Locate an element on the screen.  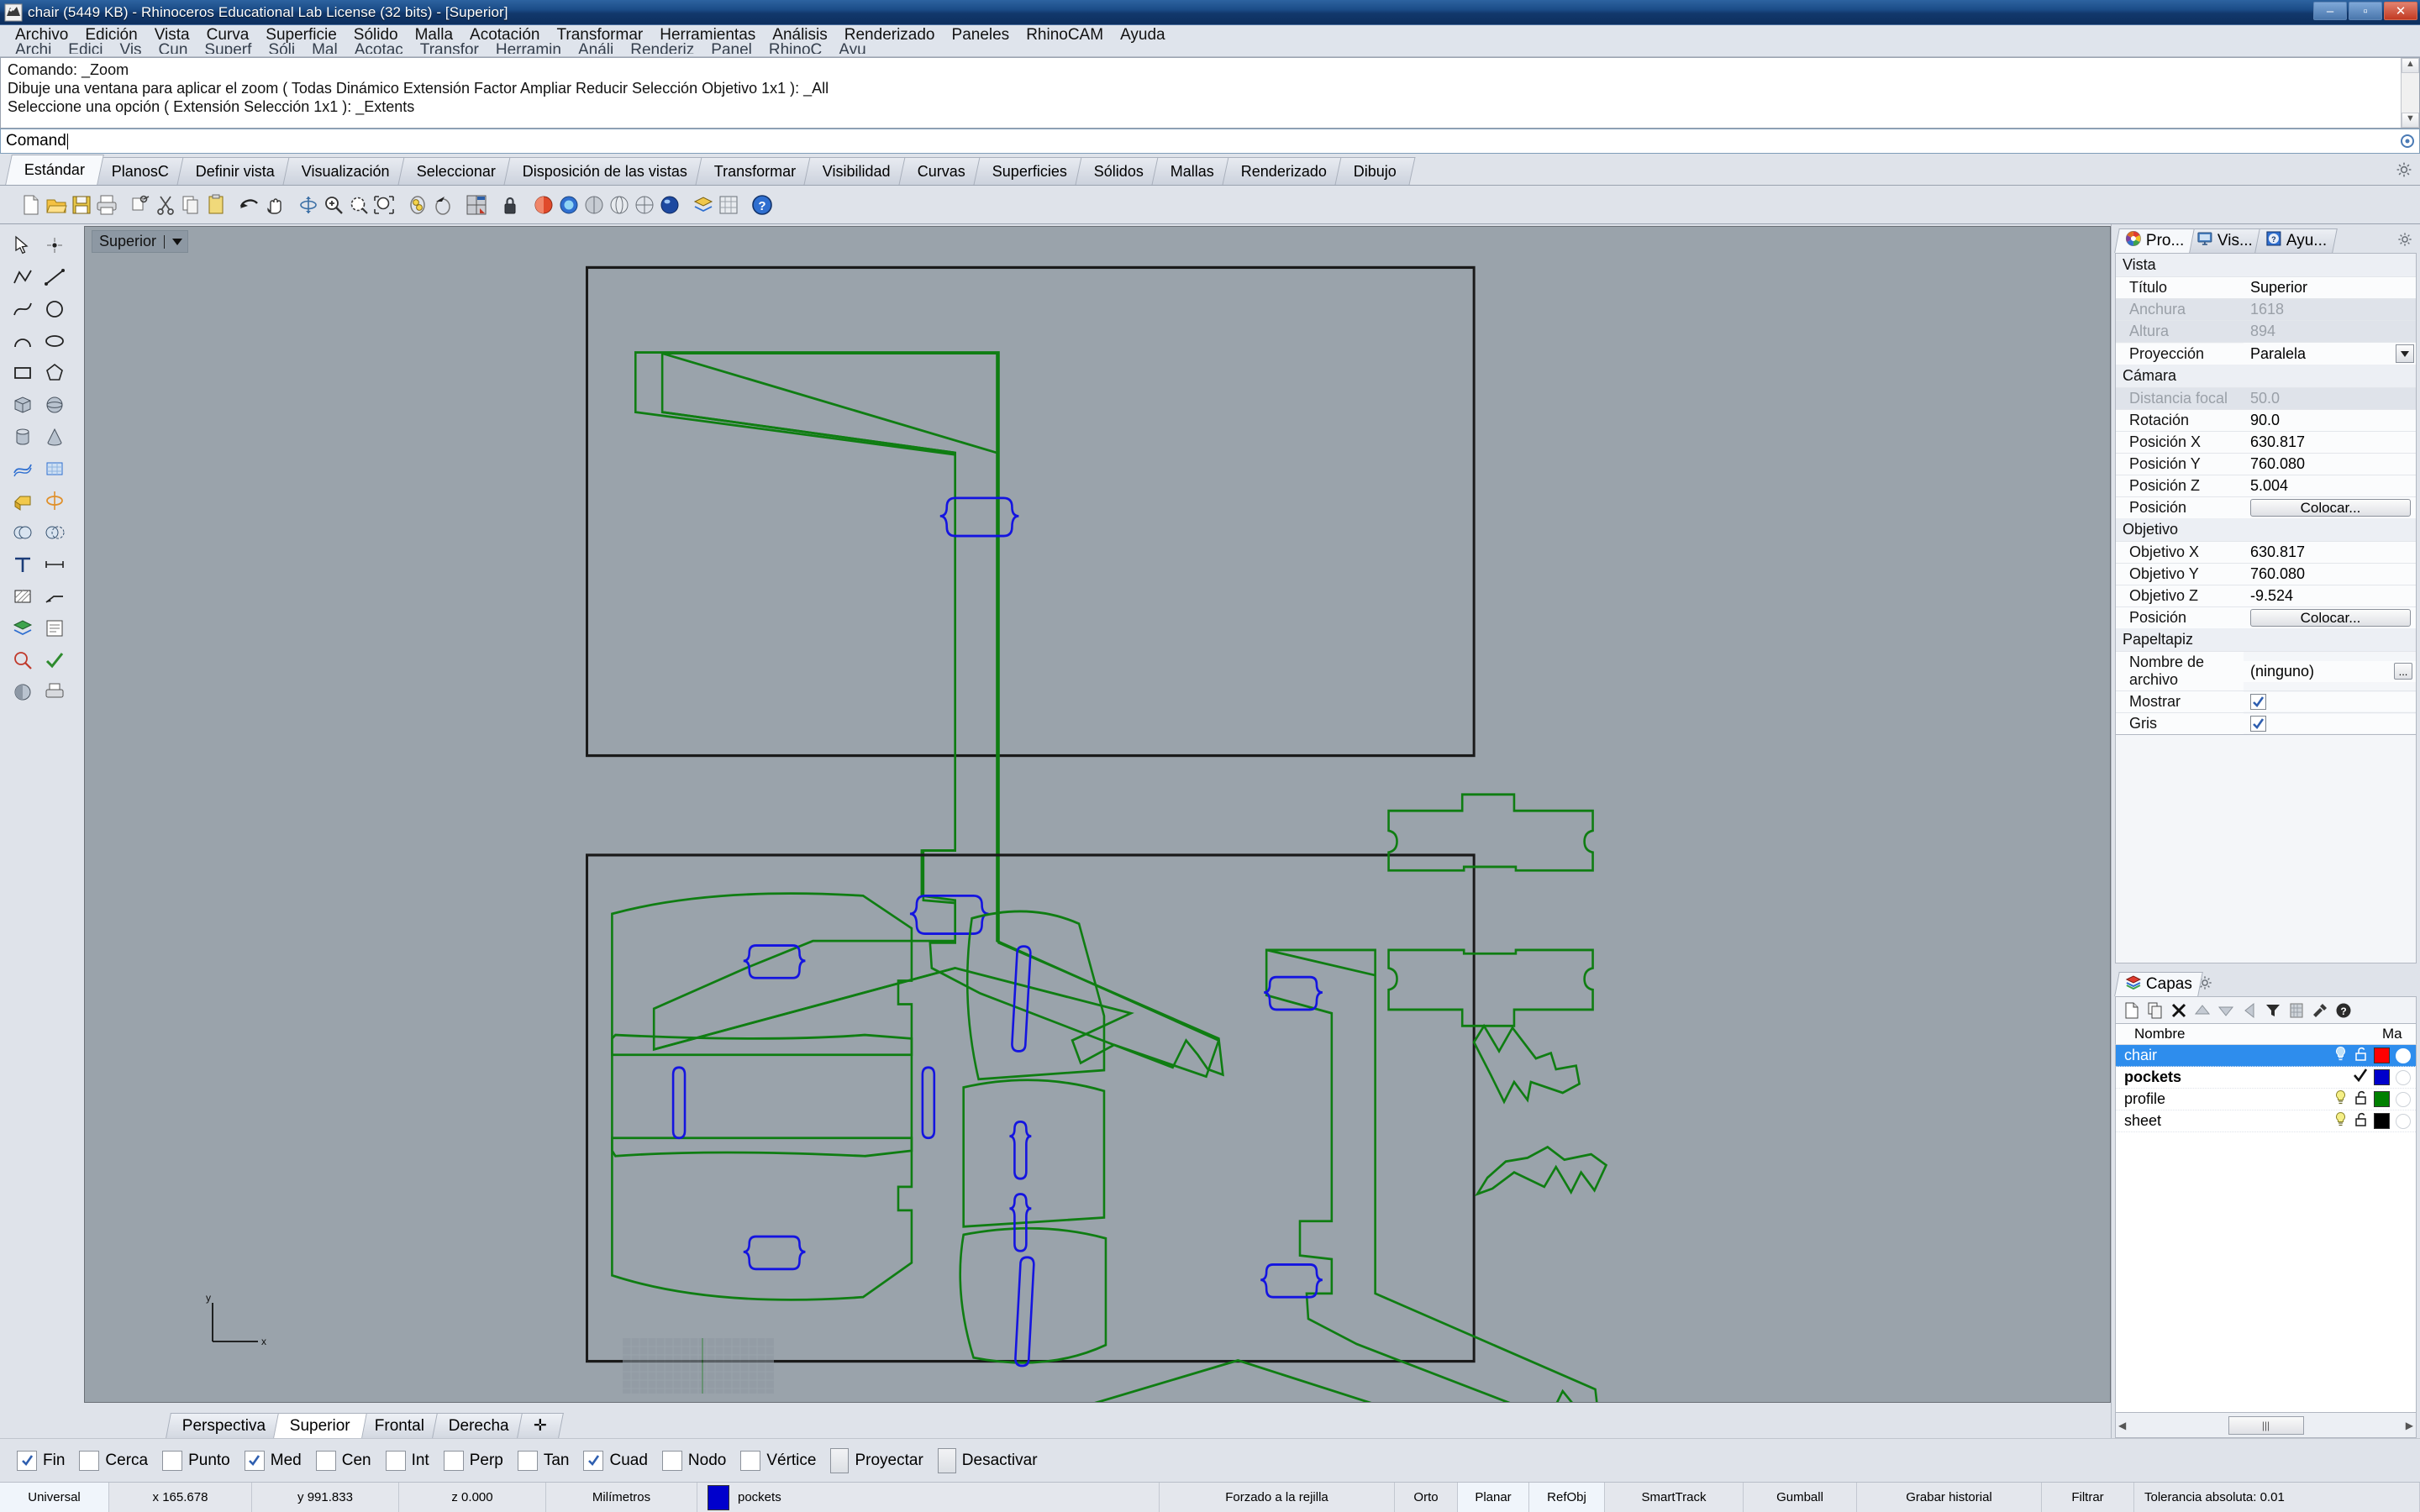
property-value: 5.004 is located at coordinates (2330, 485).